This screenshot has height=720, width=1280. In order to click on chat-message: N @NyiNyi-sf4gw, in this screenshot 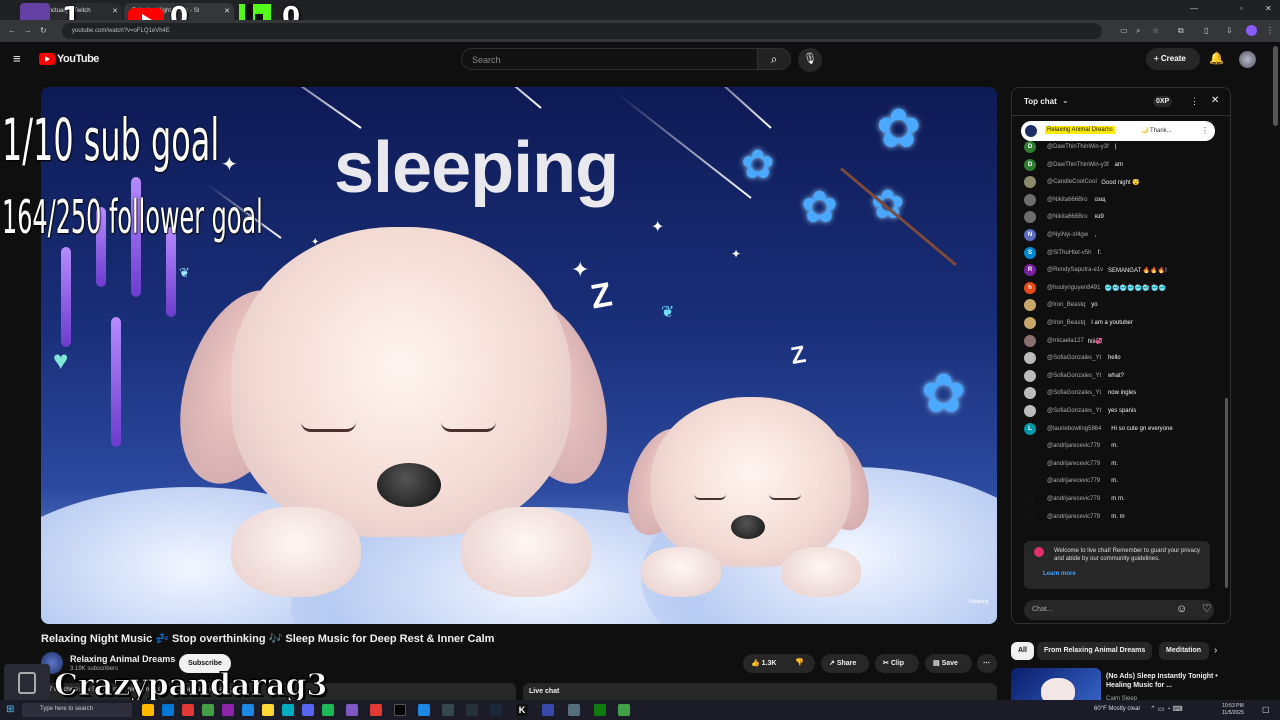, I will do `click(1124, 236)`.